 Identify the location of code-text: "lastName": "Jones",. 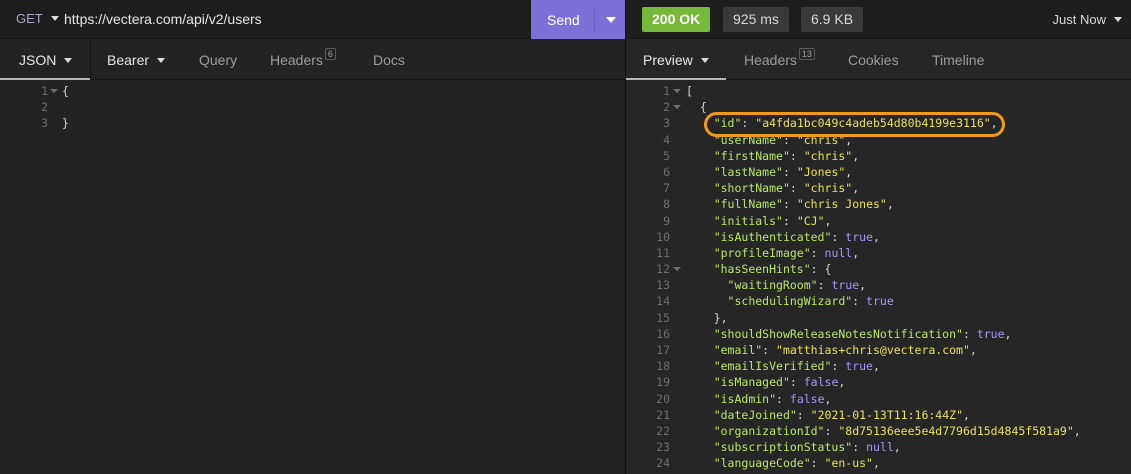
(783, 171).